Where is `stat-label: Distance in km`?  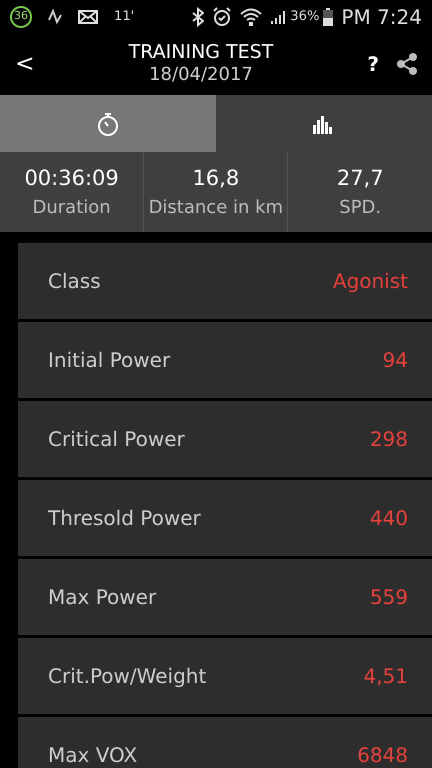 stat-label: Distance in km is located at coordinates (216, 208).